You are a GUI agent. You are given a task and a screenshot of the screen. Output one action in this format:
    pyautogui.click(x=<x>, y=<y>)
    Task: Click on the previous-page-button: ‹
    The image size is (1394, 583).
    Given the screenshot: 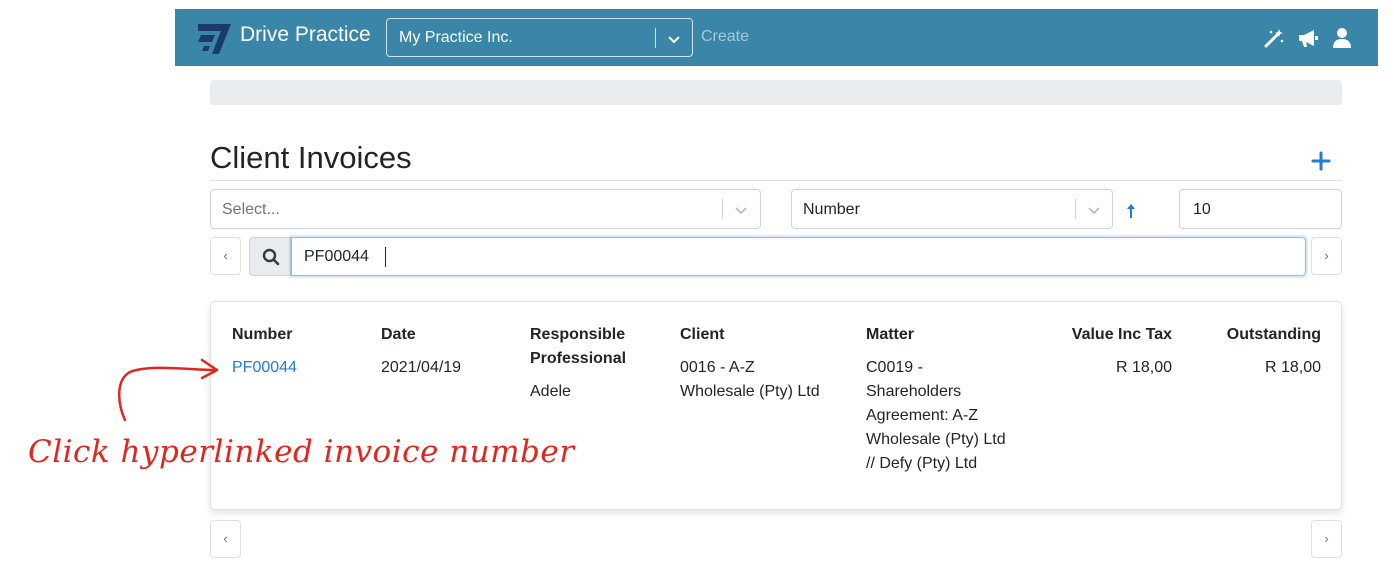 What is the action you would take?
    pyautogui.click(x=225, y=256)
    